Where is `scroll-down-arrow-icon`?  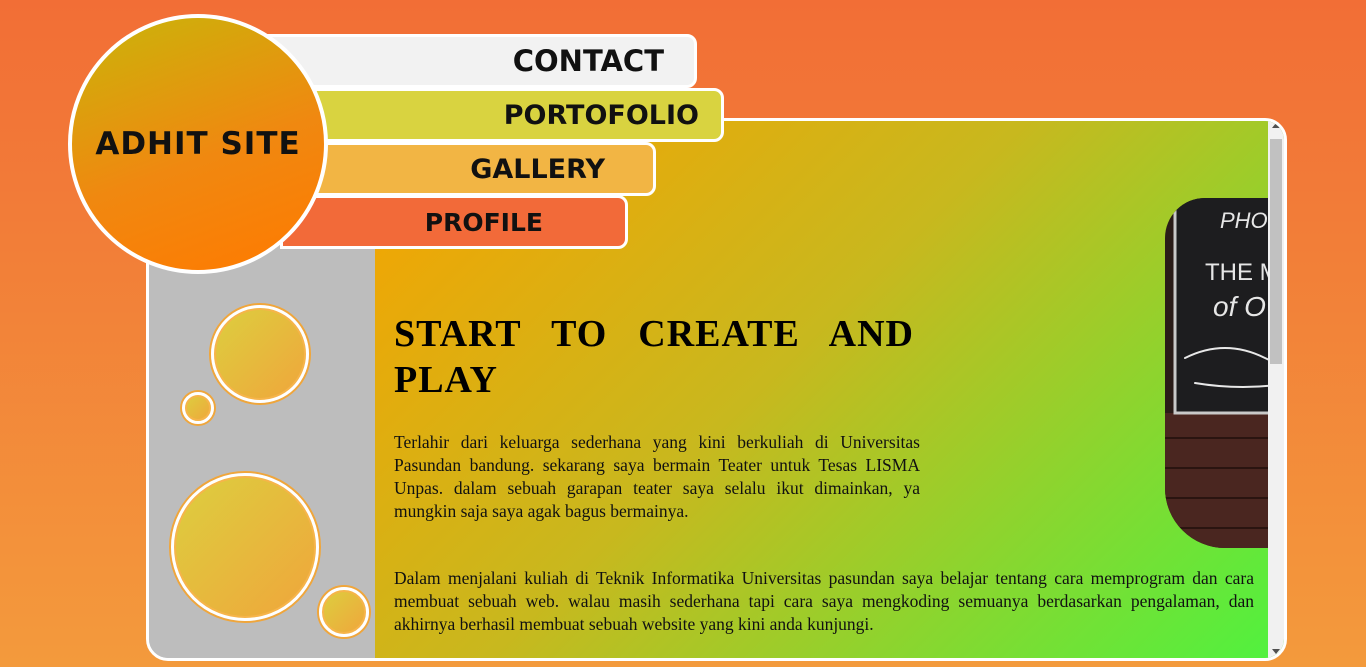
scroll-down-arrow-icon is located at coordinates (1276, 651).